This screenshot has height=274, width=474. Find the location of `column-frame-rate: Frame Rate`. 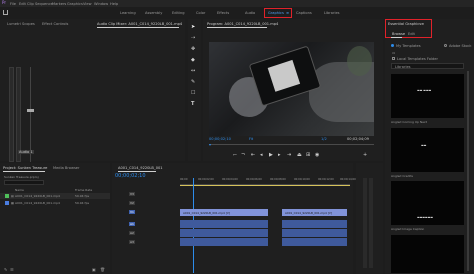

column-frame-rate: Frame Rate is located at coordinates (83, 190).